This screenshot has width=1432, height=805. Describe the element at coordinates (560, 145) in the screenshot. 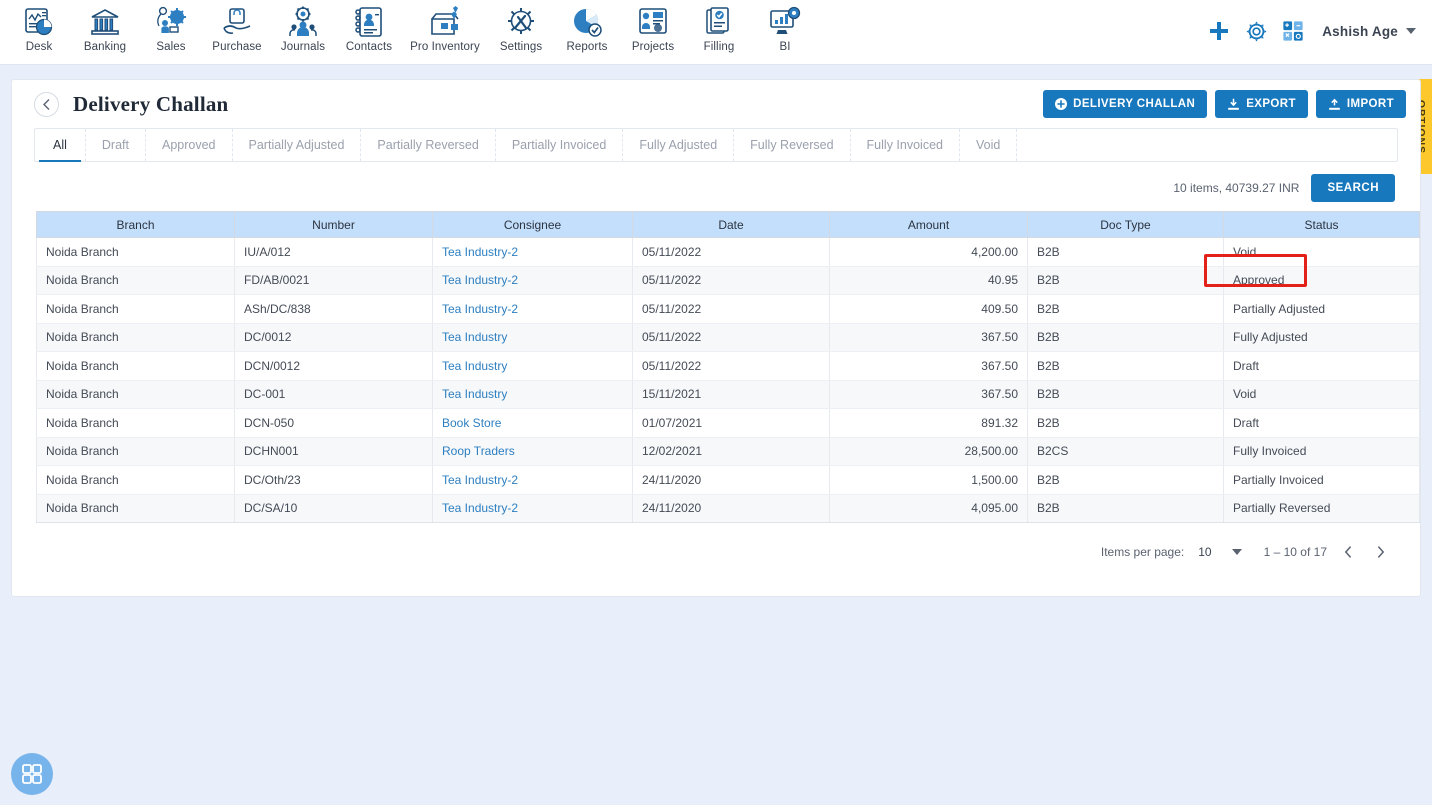

I see `tab-partially-invoiced: Partially Invoiced` at that location.